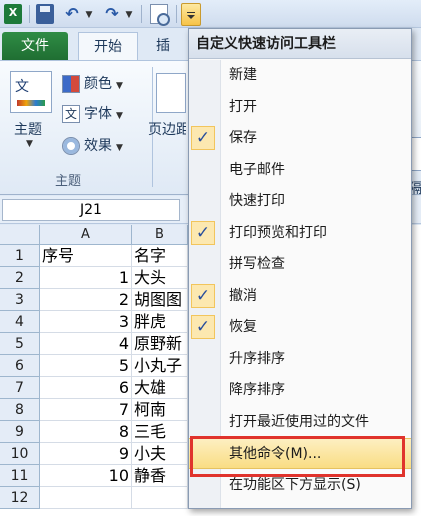 The height and width of the screenshot is (516, 421). I want to click on fonts-button: 文字体 ▼, so click(92, 114).